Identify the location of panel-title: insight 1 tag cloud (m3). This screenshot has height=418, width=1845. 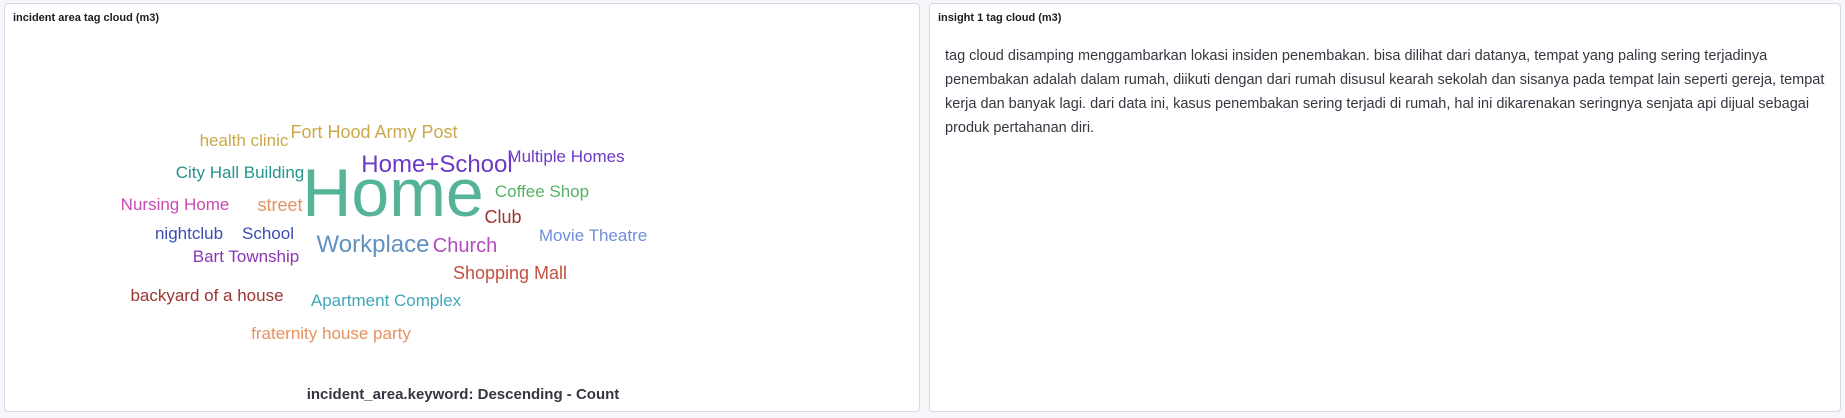
(1000, 18).